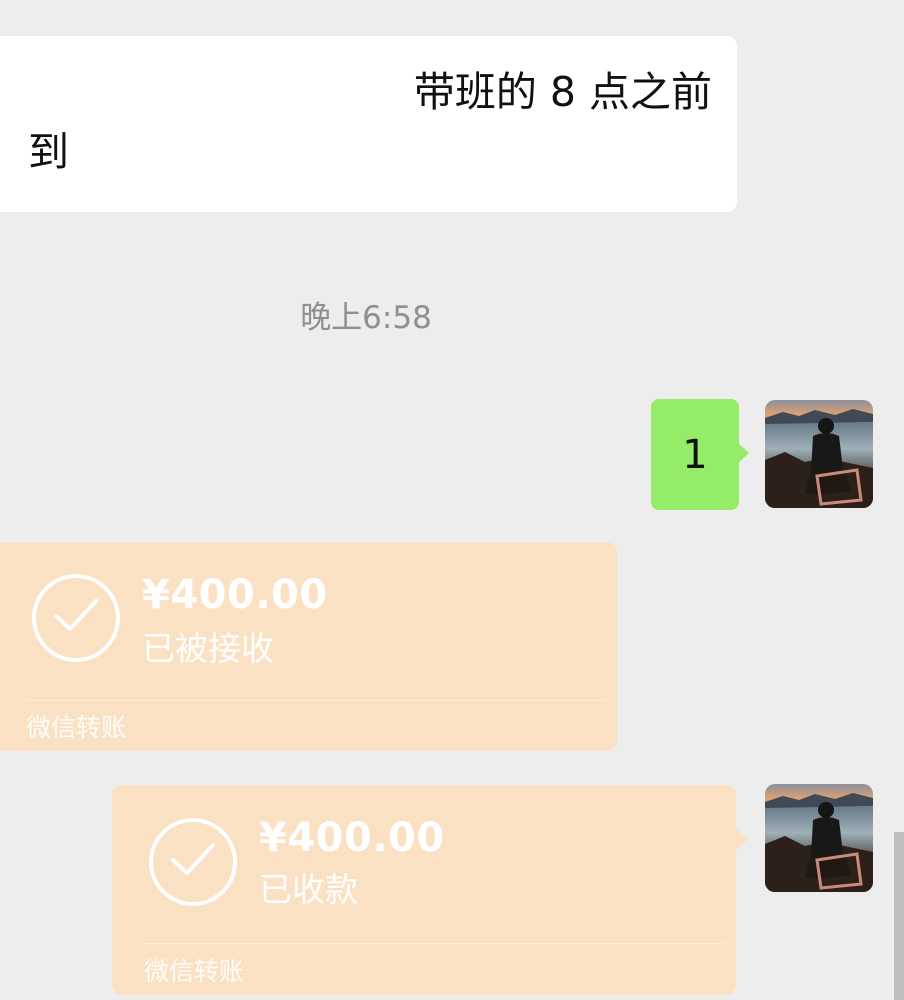  I want to click on outgoing-message-text: 1, so click(695, 454).